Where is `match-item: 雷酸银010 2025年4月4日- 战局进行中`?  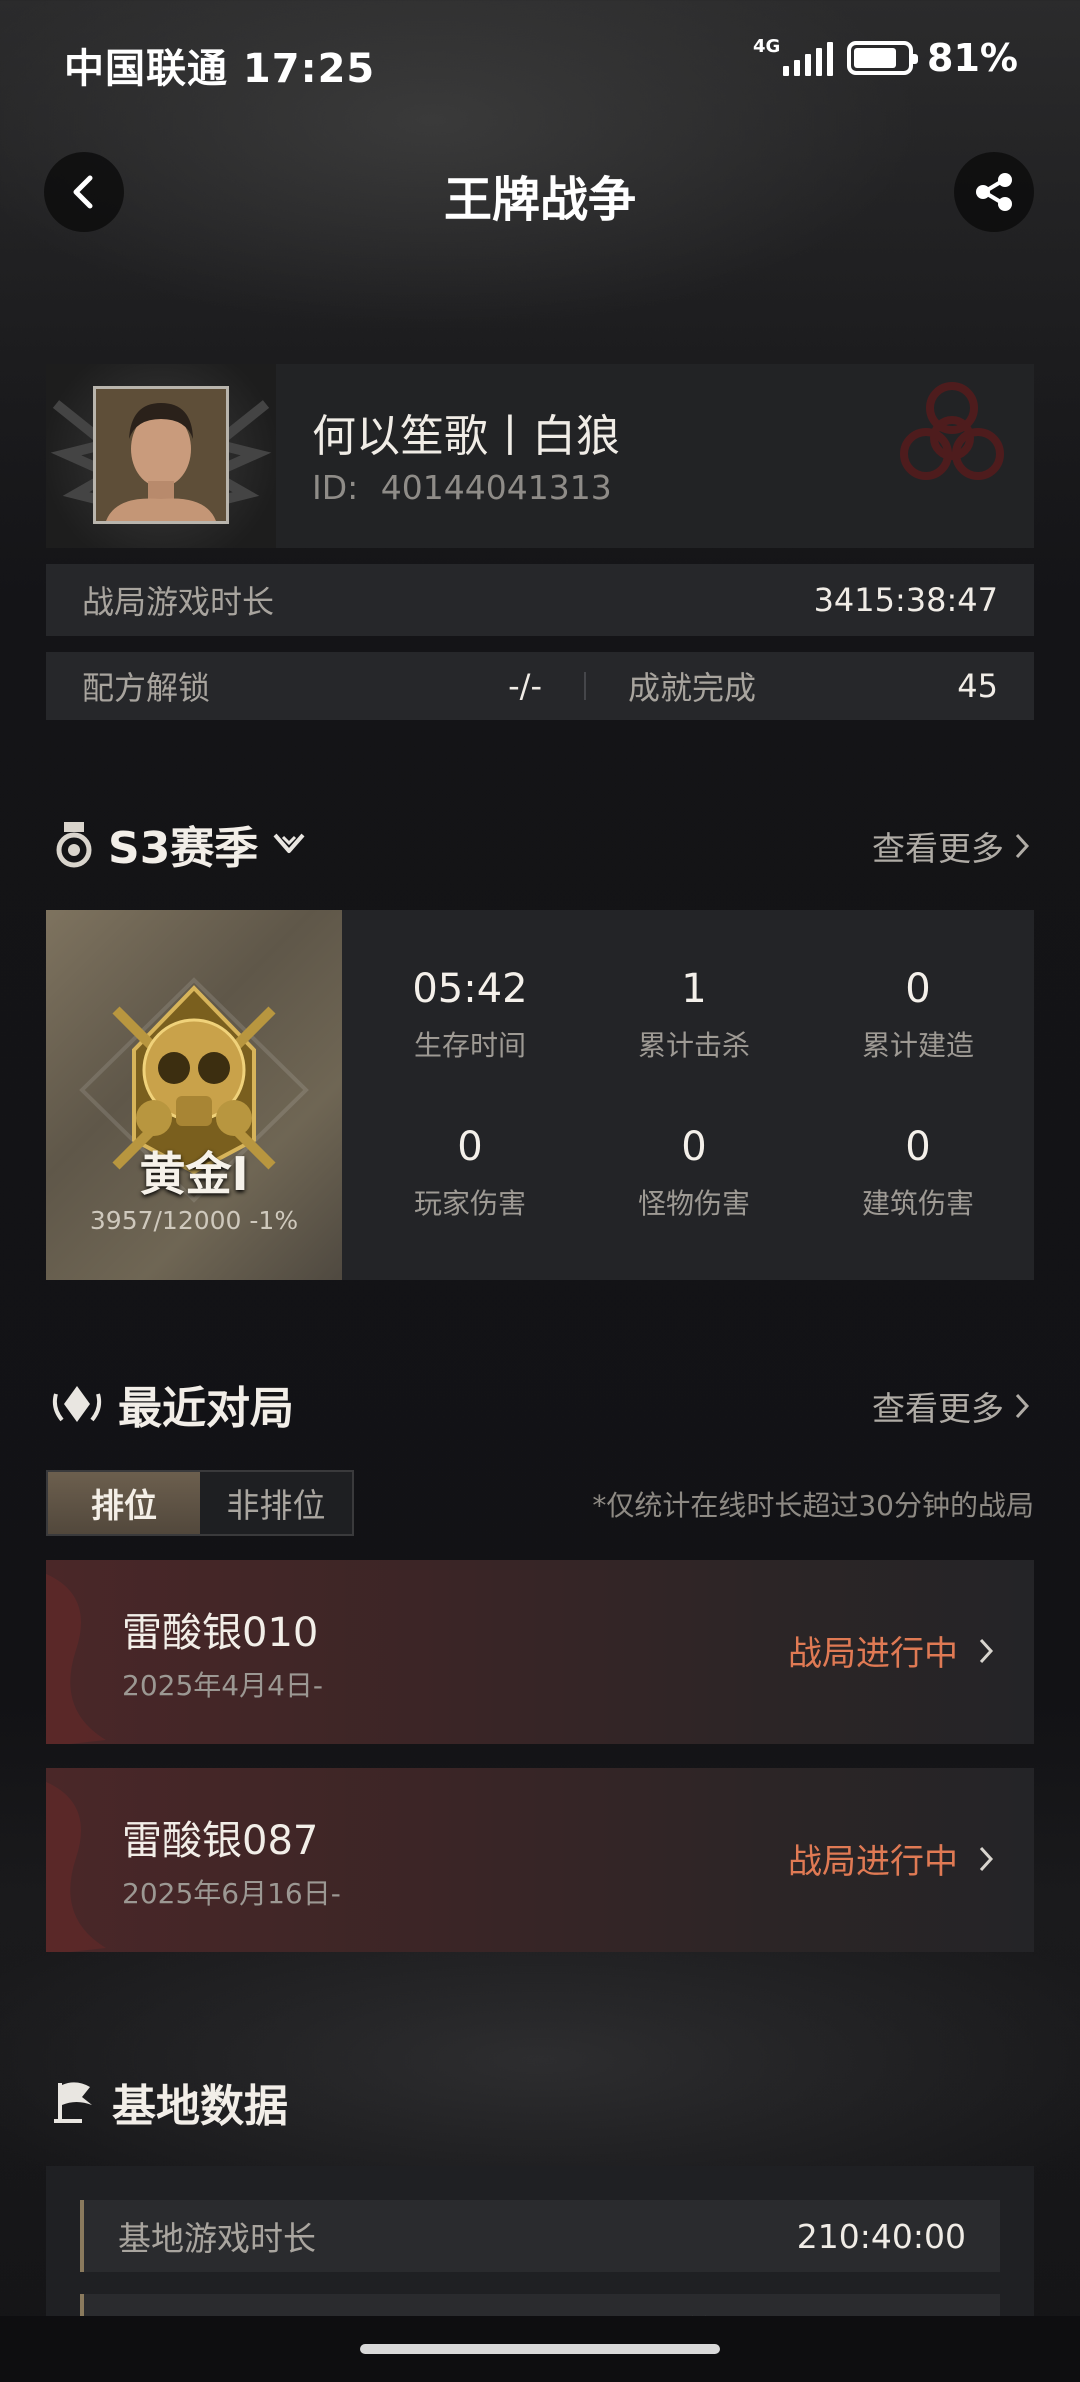
match-item: 雷酸银010 2025年4月4日- 战局进行中 is located at coordinates (540, 1652).